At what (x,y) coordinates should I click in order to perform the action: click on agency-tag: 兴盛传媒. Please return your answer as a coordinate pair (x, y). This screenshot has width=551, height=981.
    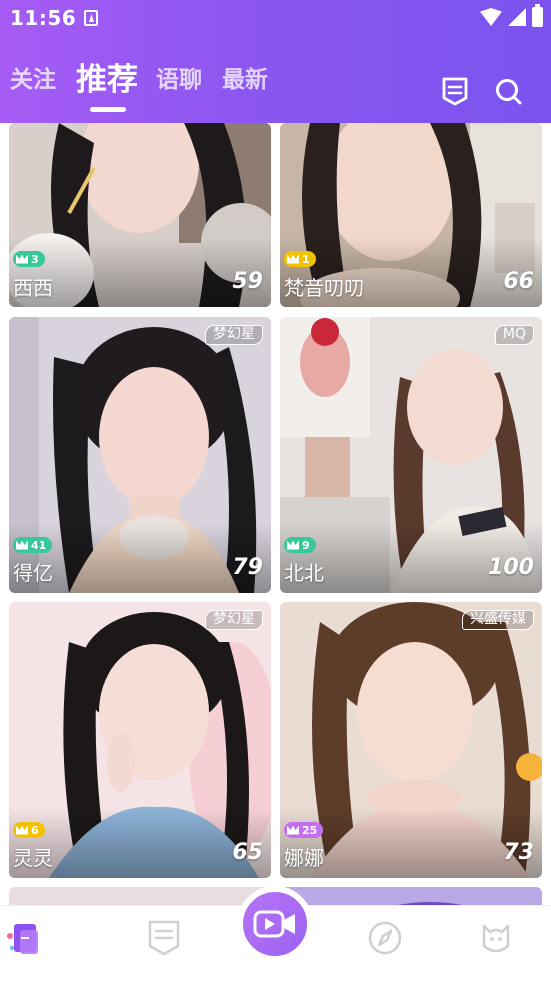
    Looking at the image, I should click on (498, 620).